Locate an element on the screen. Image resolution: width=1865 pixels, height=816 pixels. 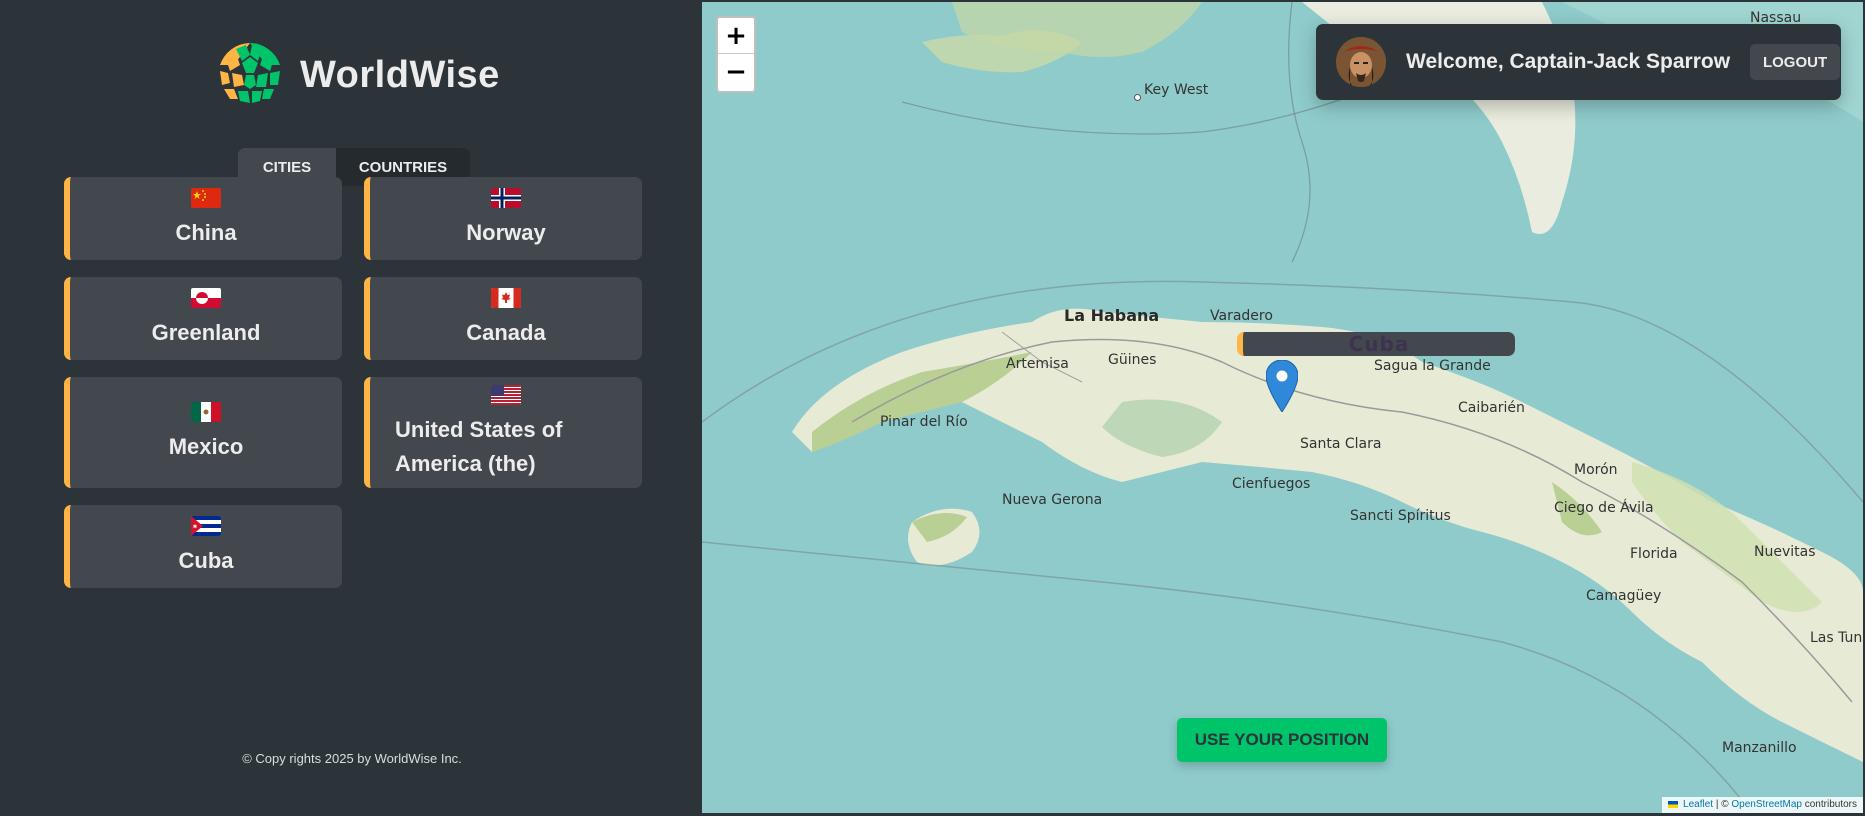
country-item-cuba: Cuba is located at coordinates (203, 546).